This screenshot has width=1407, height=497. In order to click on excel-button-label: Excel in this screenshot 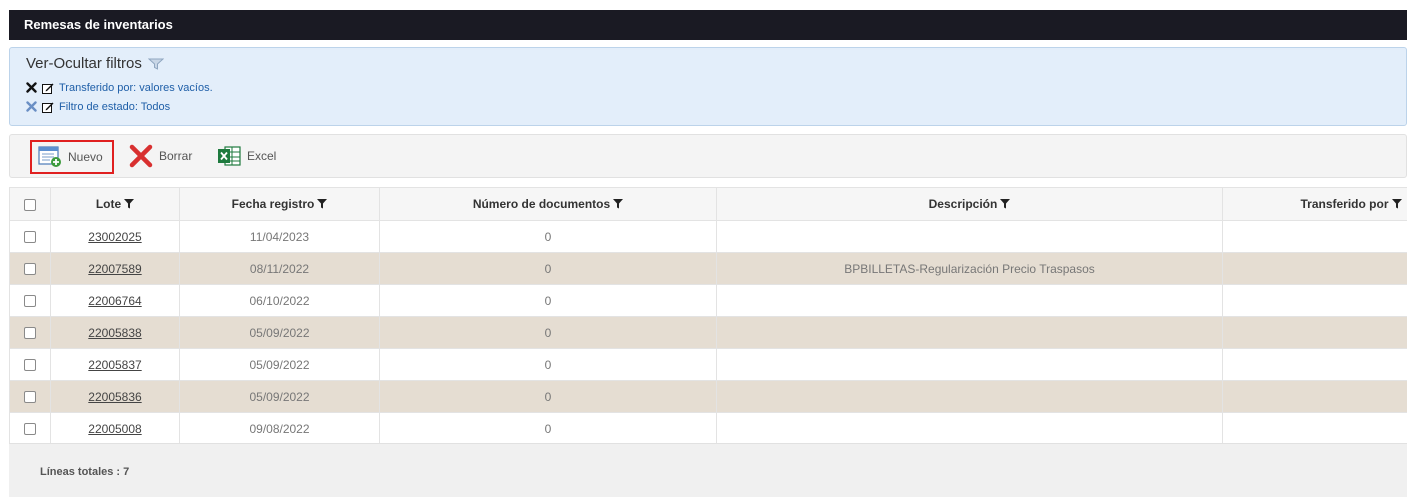, I will do `click(262, 156)`.